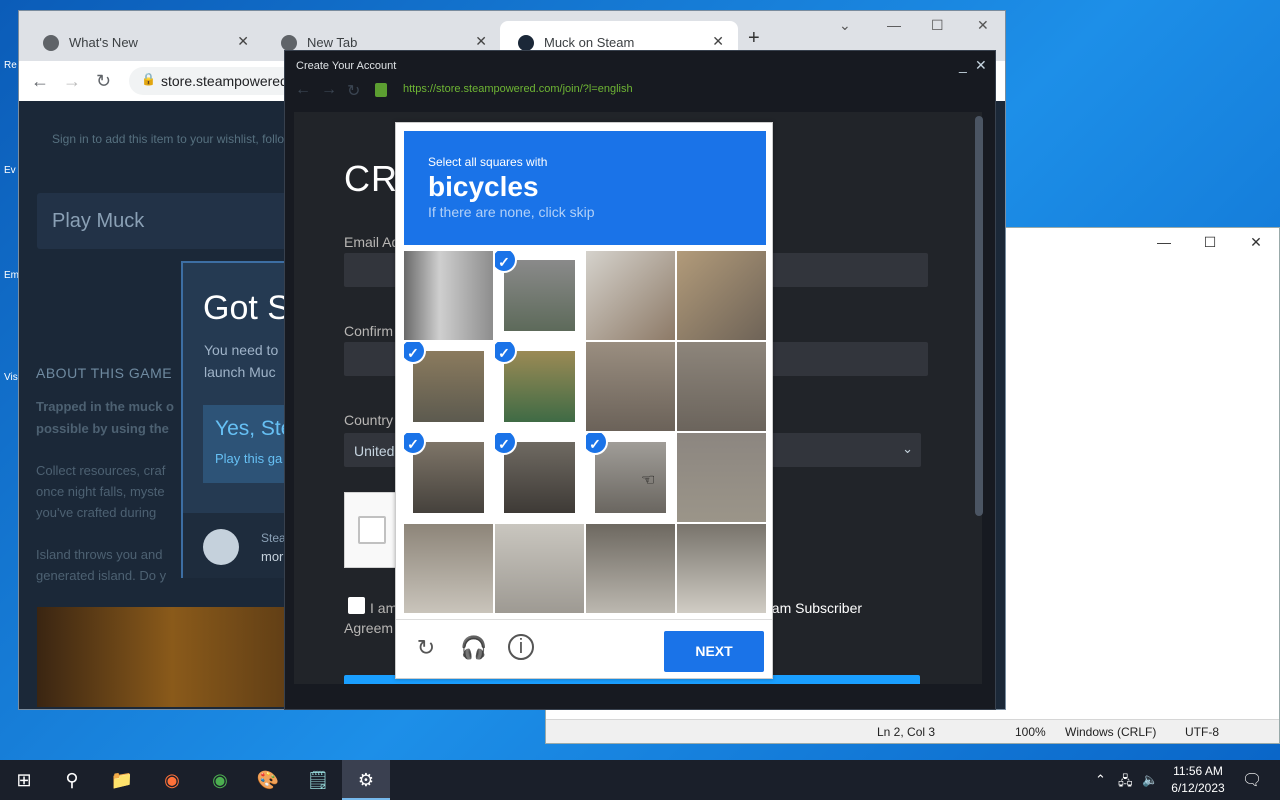 The image size is (1280, 800). What do you see at coordinates (272, 556) in the screenshot?
I see `footer-text-2: mor` at bounding box center [272, 556].